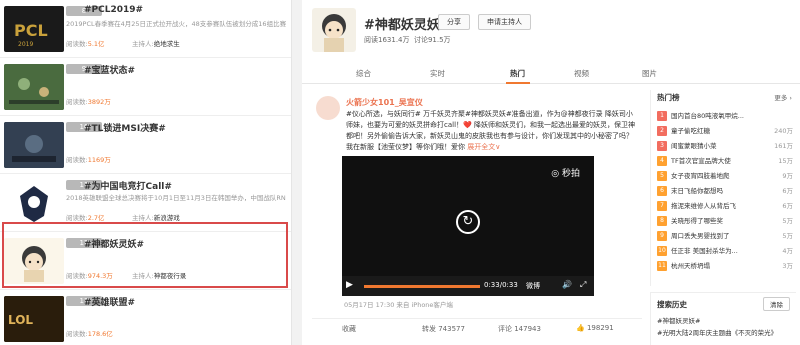 This screenshot has width=800, height=345. Describe the element at coordinates (567, 284) in the screenshot. I see `volume-icon: 🔊` at that location.